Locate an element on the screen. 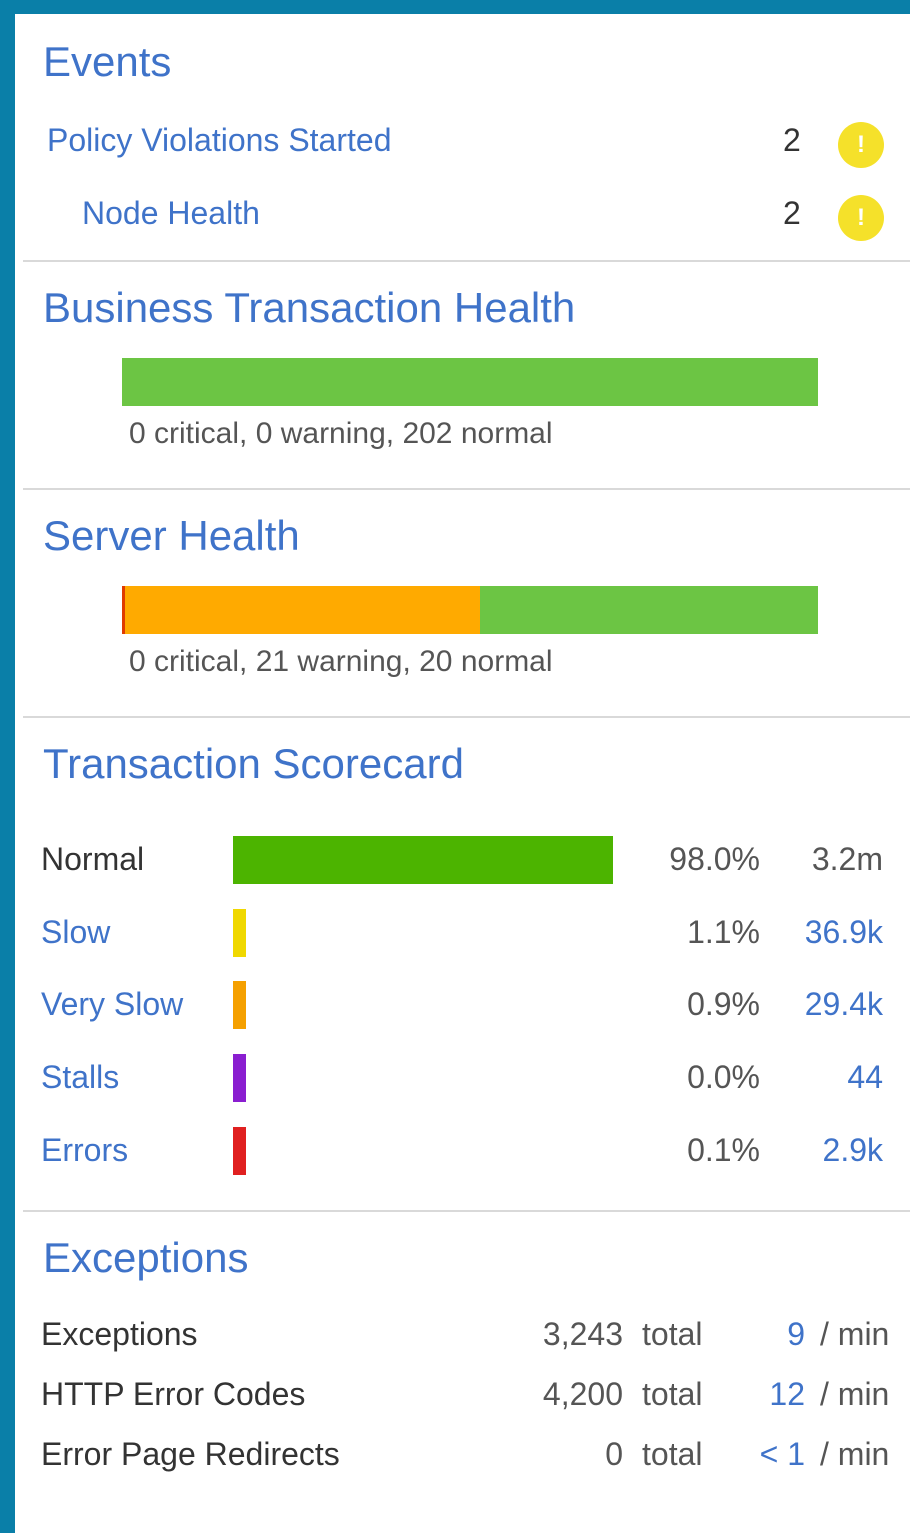 The image size is (910, 1533). exceptions-rate-exceptions: 9 is located at coordinates (796, 1334).